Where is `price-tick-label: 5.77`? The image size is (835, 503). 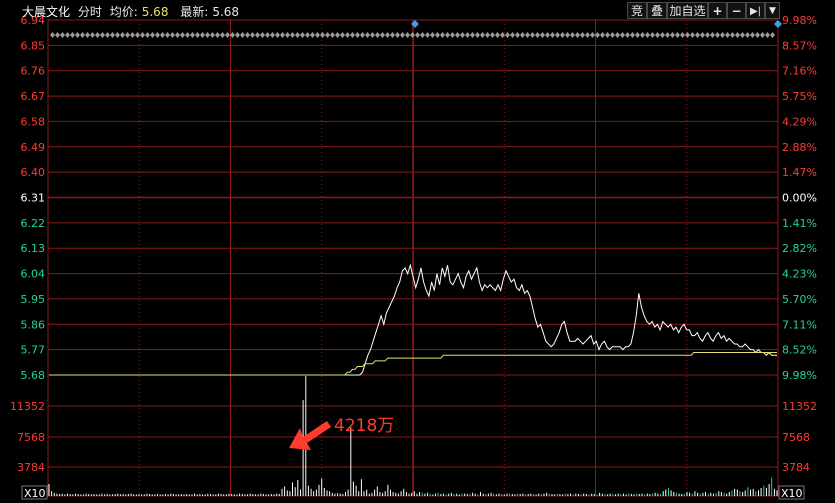 price-tick-label: 5.77 is located at coordinates (33, 350).